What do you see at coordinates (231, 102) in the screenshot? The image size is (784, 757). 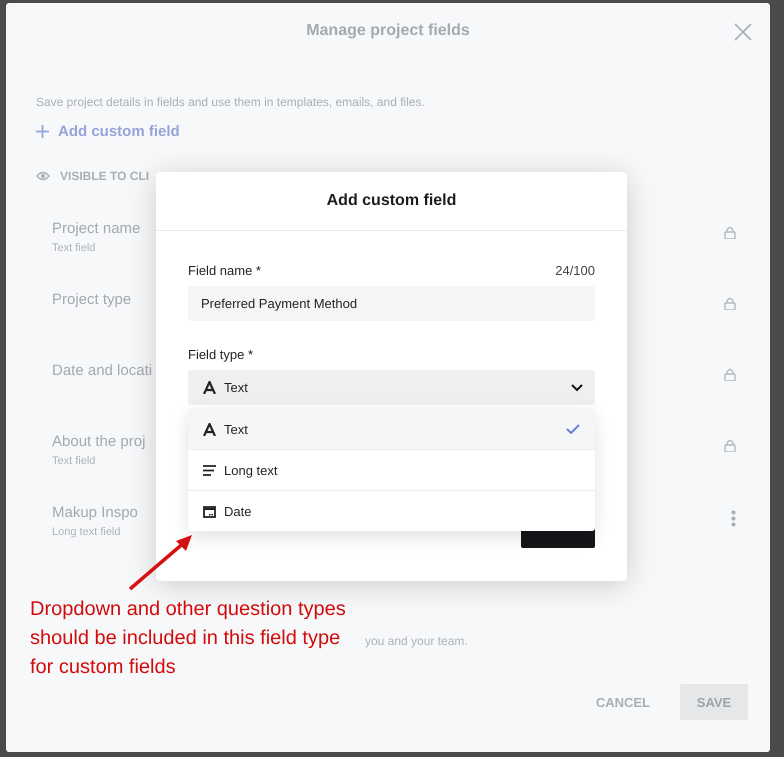 I see `description: Save project details in fields and use them in templates, emails, and files.` at bounding box center [231, 102].